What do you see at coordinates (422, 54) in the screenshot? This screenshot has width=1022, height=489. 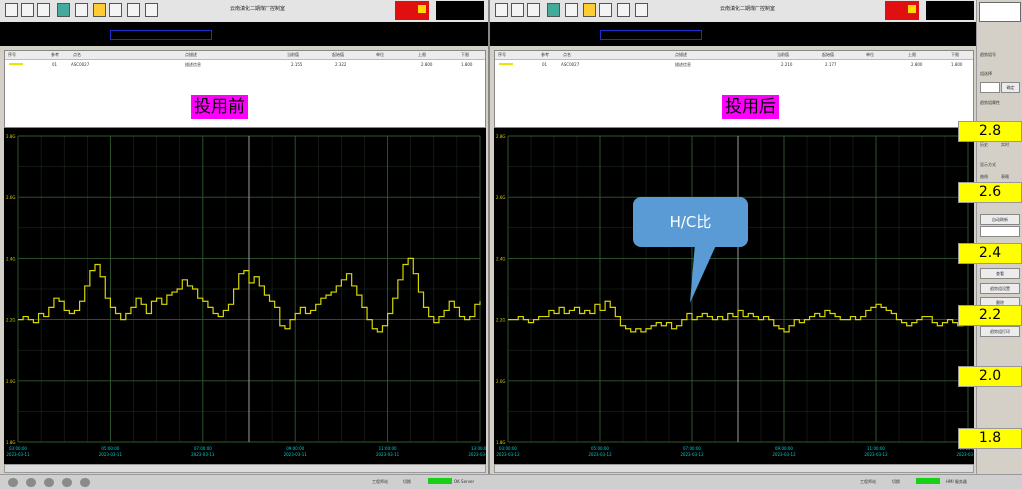 I see `col-header: 上限` at bounding box center [422, 54].